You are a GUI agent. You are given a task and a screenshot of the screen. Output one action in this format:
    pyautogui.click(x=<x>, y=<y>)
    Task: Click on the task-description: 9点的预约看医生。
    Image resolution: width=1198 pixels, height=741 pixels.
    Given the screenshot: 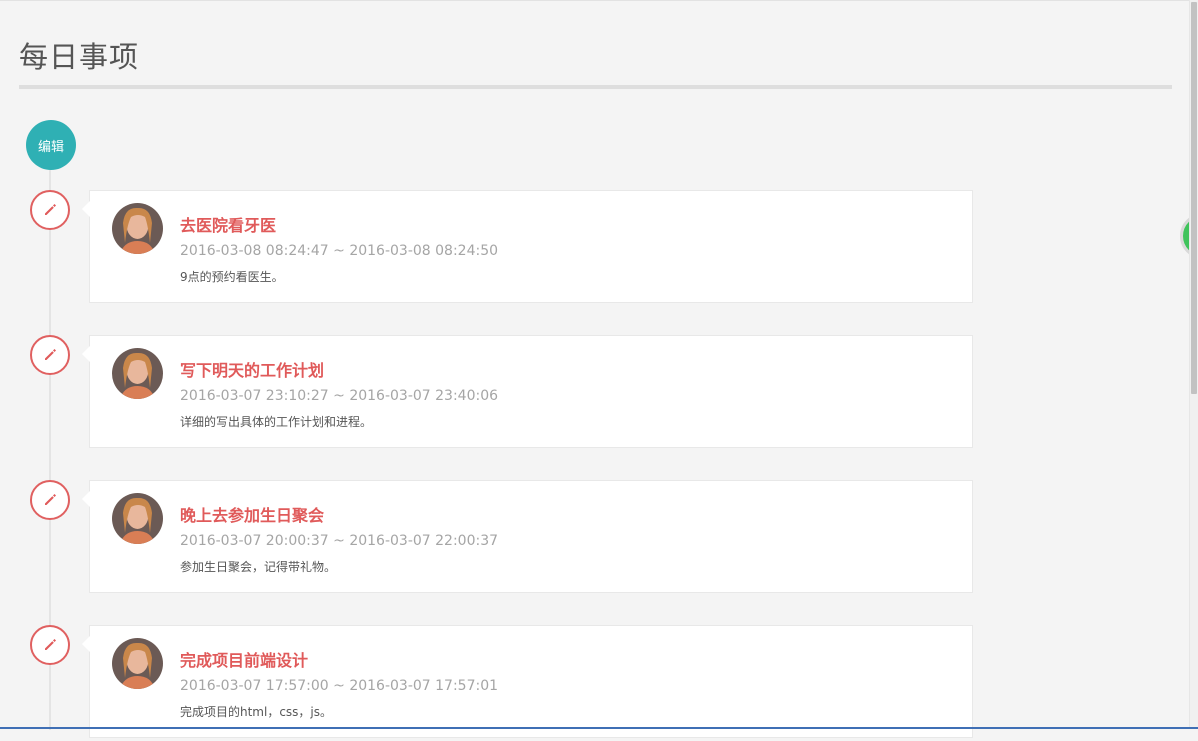 What is the action you would take?
    pyautogui.click(x=232, y=277)
    